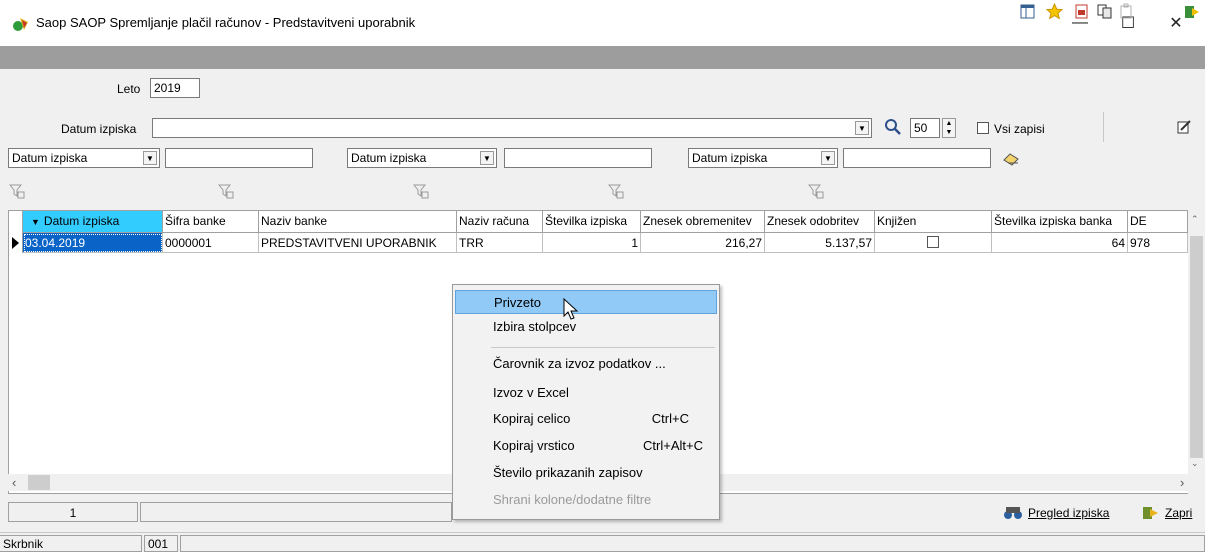  Describe the element at coordinates (81, 221) in the screenshot. I see `column-header-datum-label: Datum izpiska` at that location.